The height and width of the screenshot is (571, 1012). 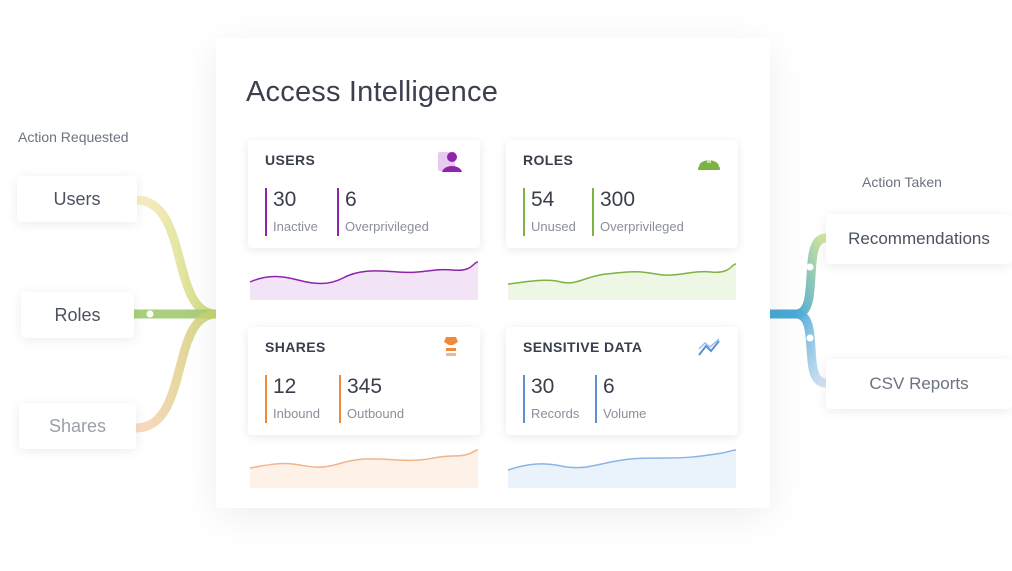 What do you see at coordinates (291, 212) in the screenshot?
I see `users-inactive-metric: 30 Inactive` at bounding box center [291, 212].